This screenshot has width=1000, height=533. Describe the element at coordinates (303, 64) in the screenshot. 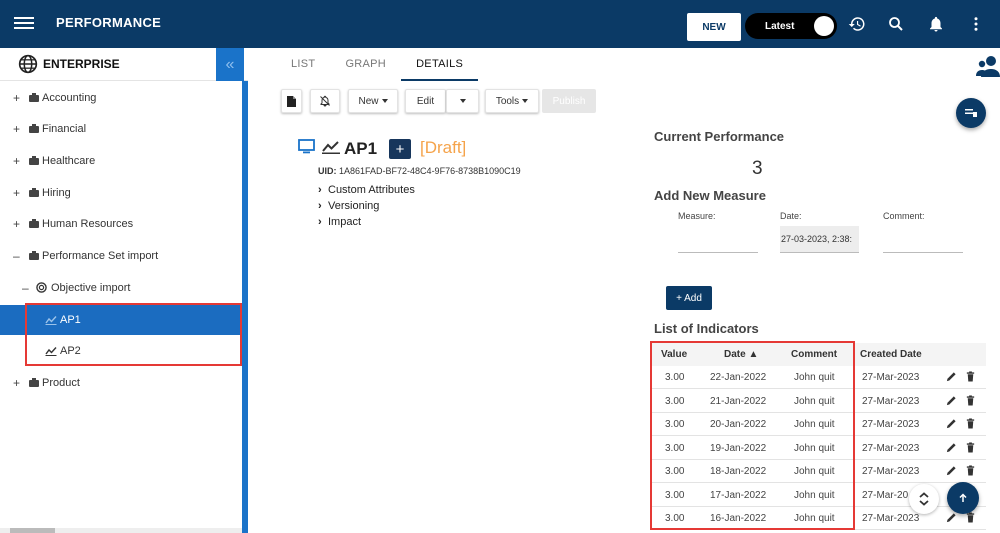

I see `tab-list: LIST` at that location.